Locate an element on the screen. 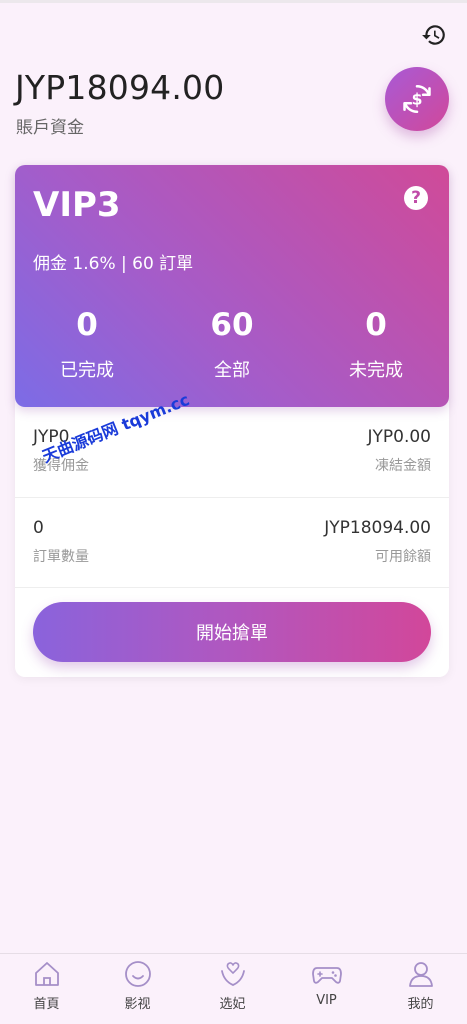 This screenshot has width=467, height=1024. tab-label: 选妃 is located at coordinates (232, 1004).